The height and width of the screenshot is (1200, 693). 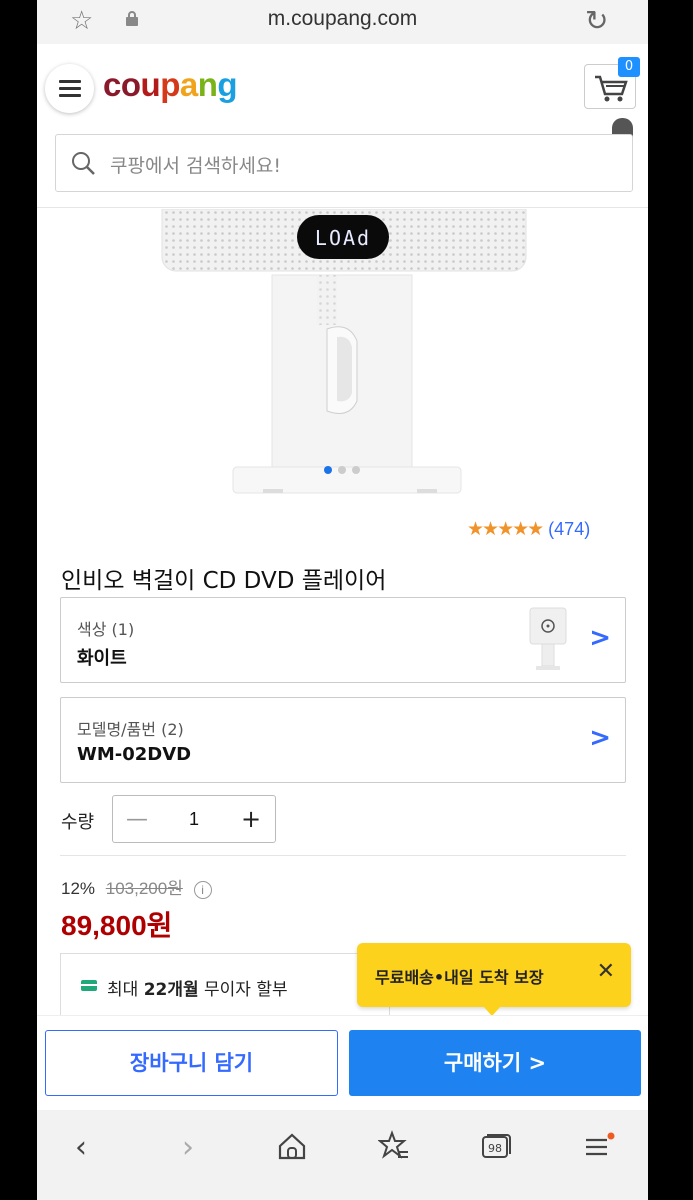 I want to click on player-display-text: LOAd, so click(x=343, y=238).